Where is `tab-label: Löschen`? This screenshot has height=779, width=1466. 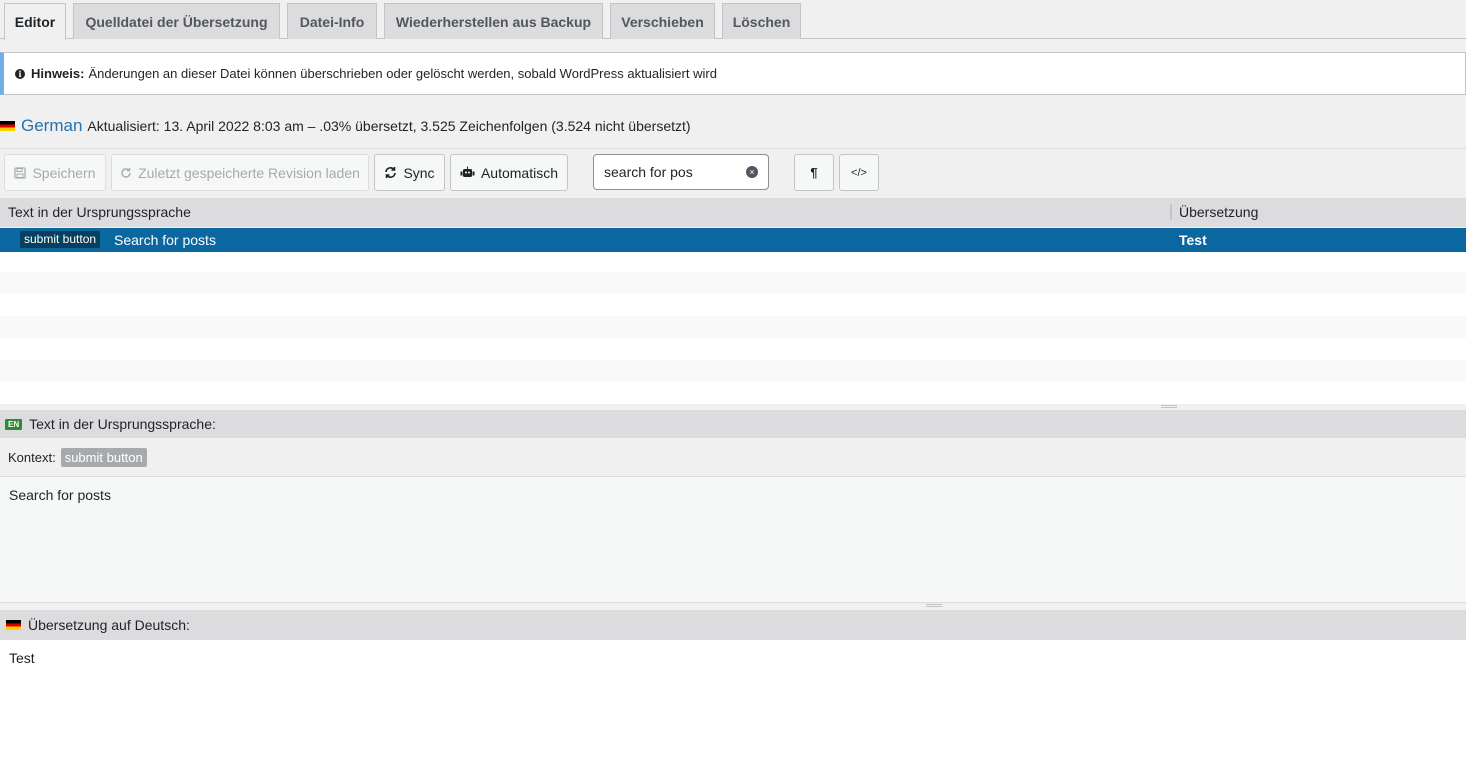 tab-label: Löschen is located at coordinates (761, 21).